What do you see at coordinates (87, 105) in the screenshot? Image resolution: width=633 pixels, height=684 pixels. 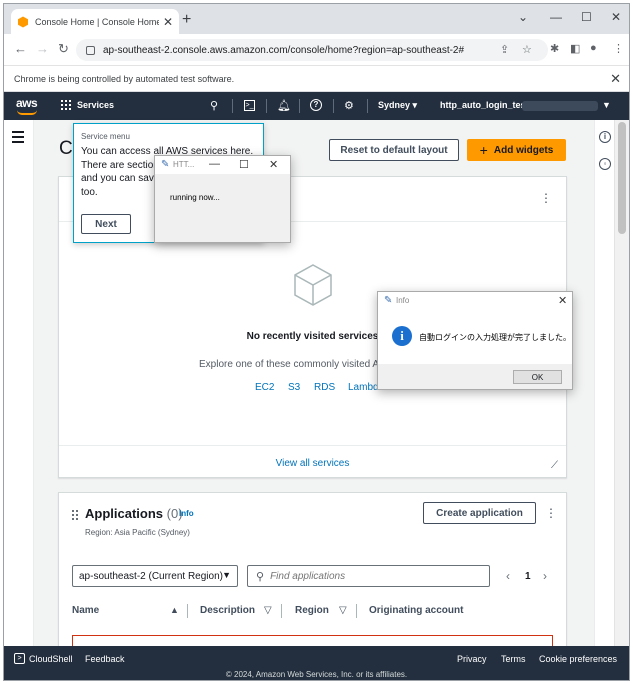 I see `services-menu-button: Services` at bounding box center [87, 105].